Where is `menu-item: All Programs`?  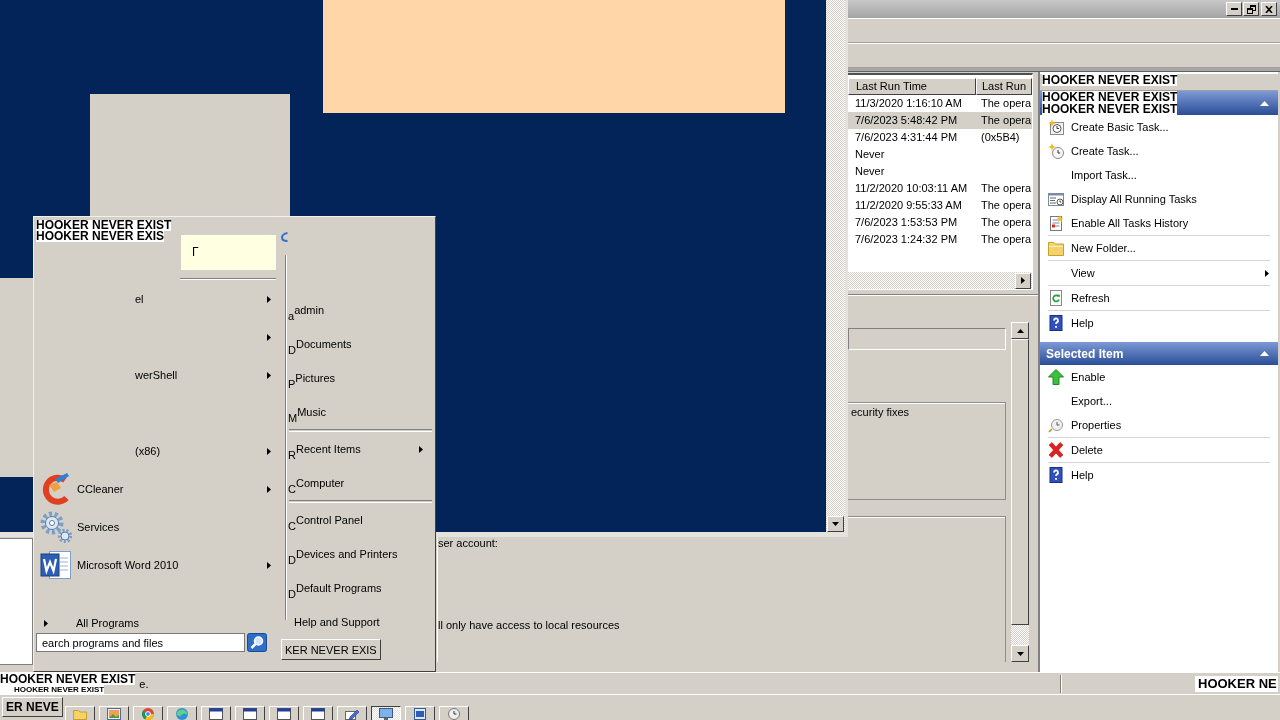 menu-item: All Programs is located at coordinates (86, 623).